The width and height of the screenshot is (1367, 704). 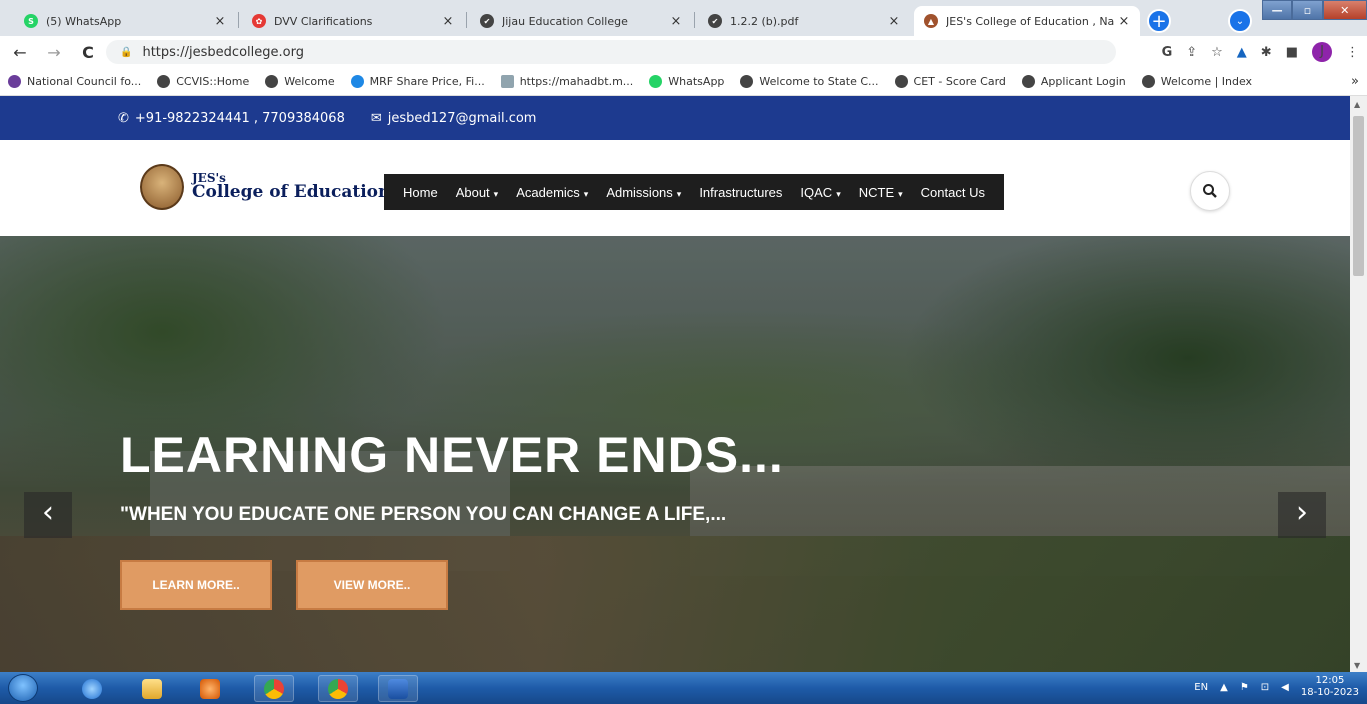 I want to click on tab-jes-college: ▲ JES's College of Education , Na ×, so click(x=1027, y=21).